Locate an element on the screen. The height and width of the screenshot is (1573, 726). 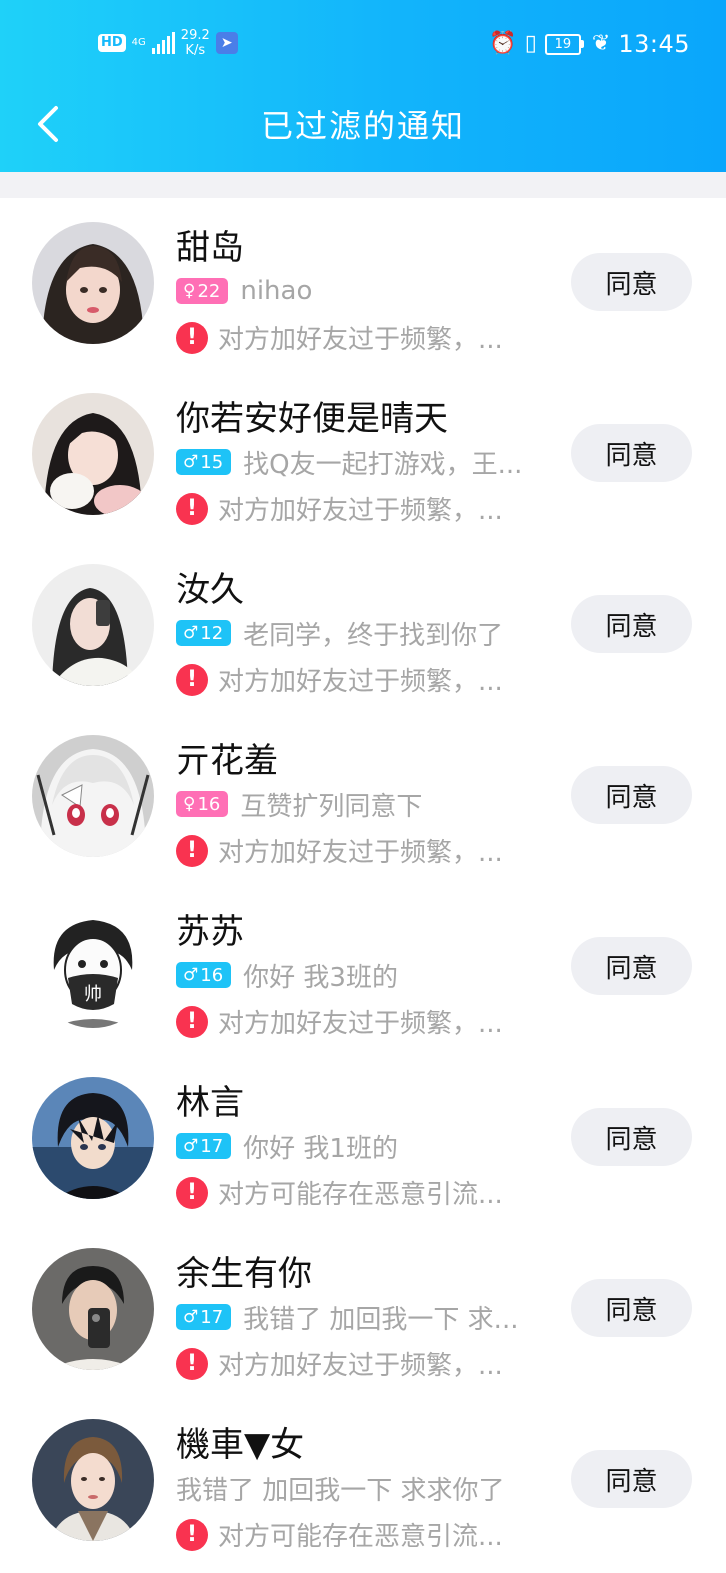
avatar: 帅 is located at coordinates (93, 967).